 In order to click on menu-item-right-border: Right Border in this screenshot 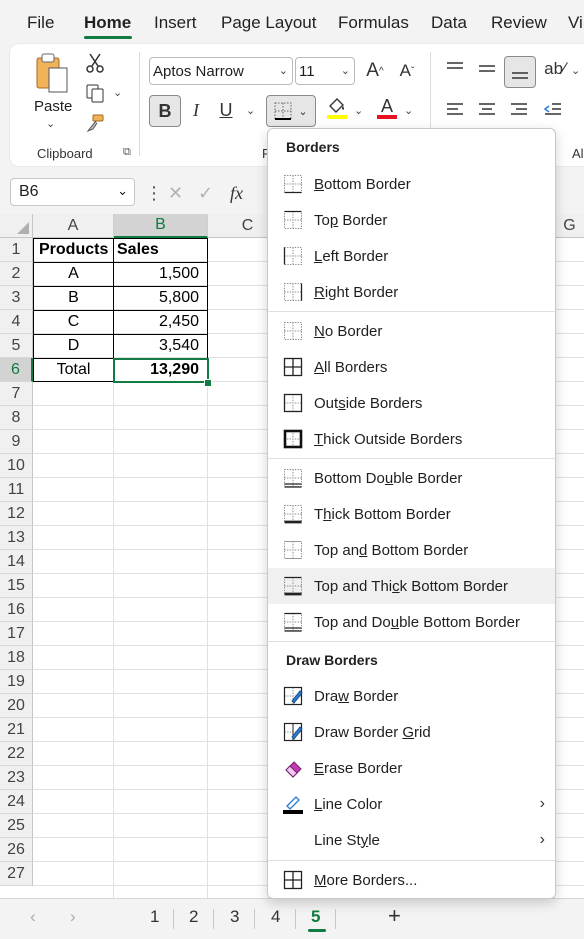, I will do `click(411, 292)`.